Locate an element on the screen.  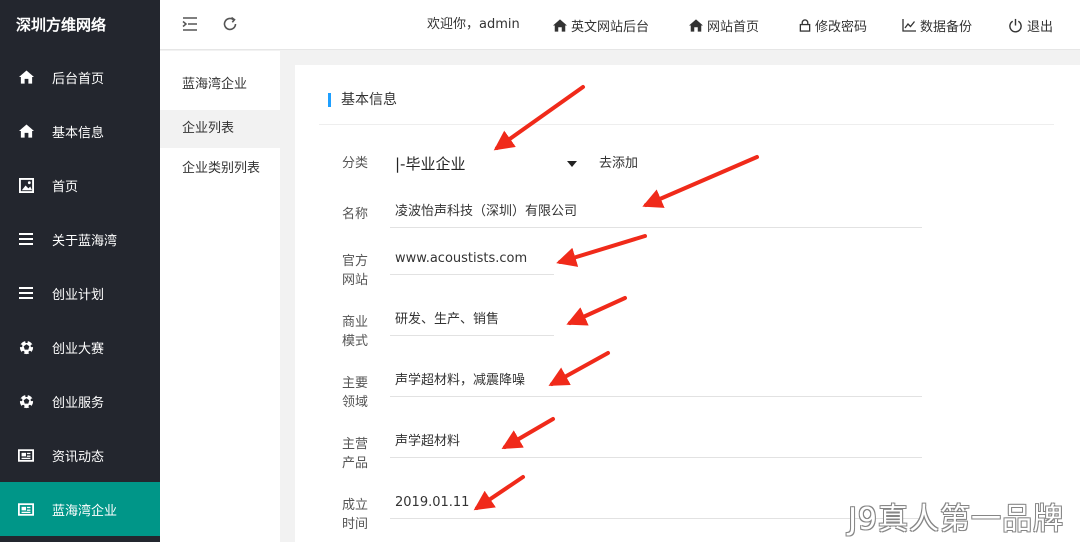
sidebar-item-about: 关于蓝海湾 is located at coordinates (80, 239).